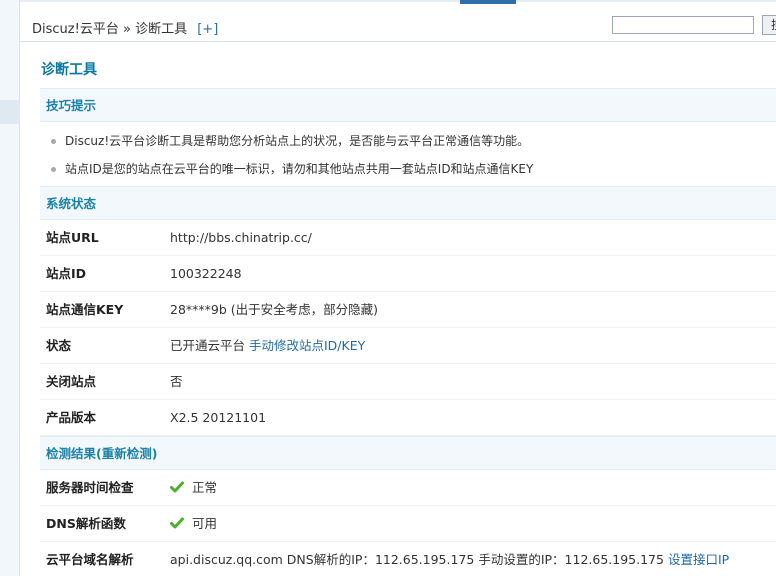 This screenshot has height=576, width=776. What do you see at coordinates (408, 274) in the screenshot?
I see `status-row: 站点ID 100322248` at bounding box center [408, 274].